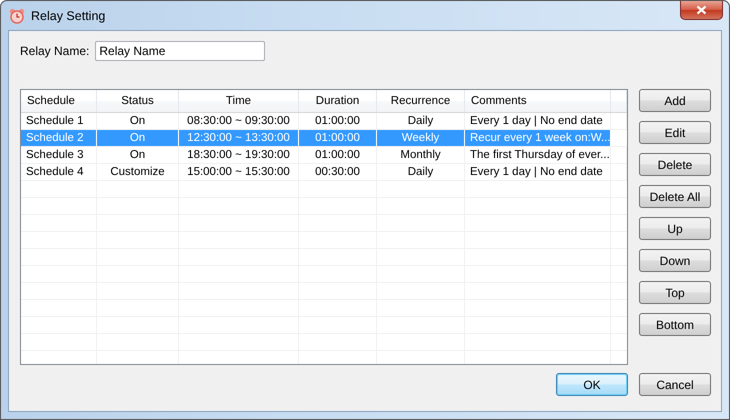 The width and height of the screenshot is (730, 420). I want to click on column-header: Status, so click(138, 101).